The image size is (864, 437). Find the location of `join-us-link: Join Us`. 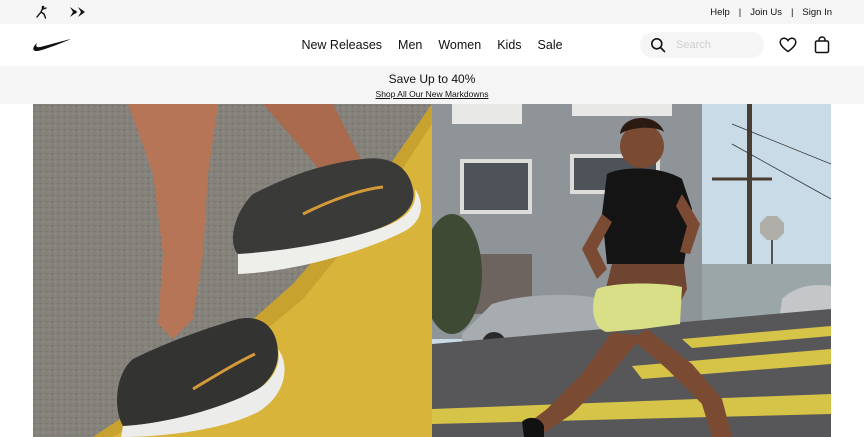

join-us-link: Join Us is located at coordinates (766, 12).